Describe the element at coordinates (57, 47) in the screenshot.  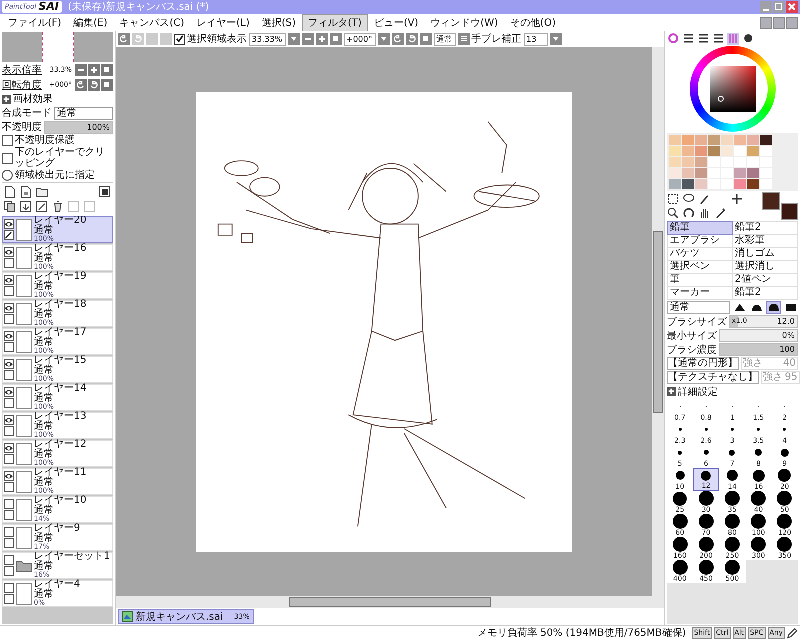
I see `navigator-preview` at that location.